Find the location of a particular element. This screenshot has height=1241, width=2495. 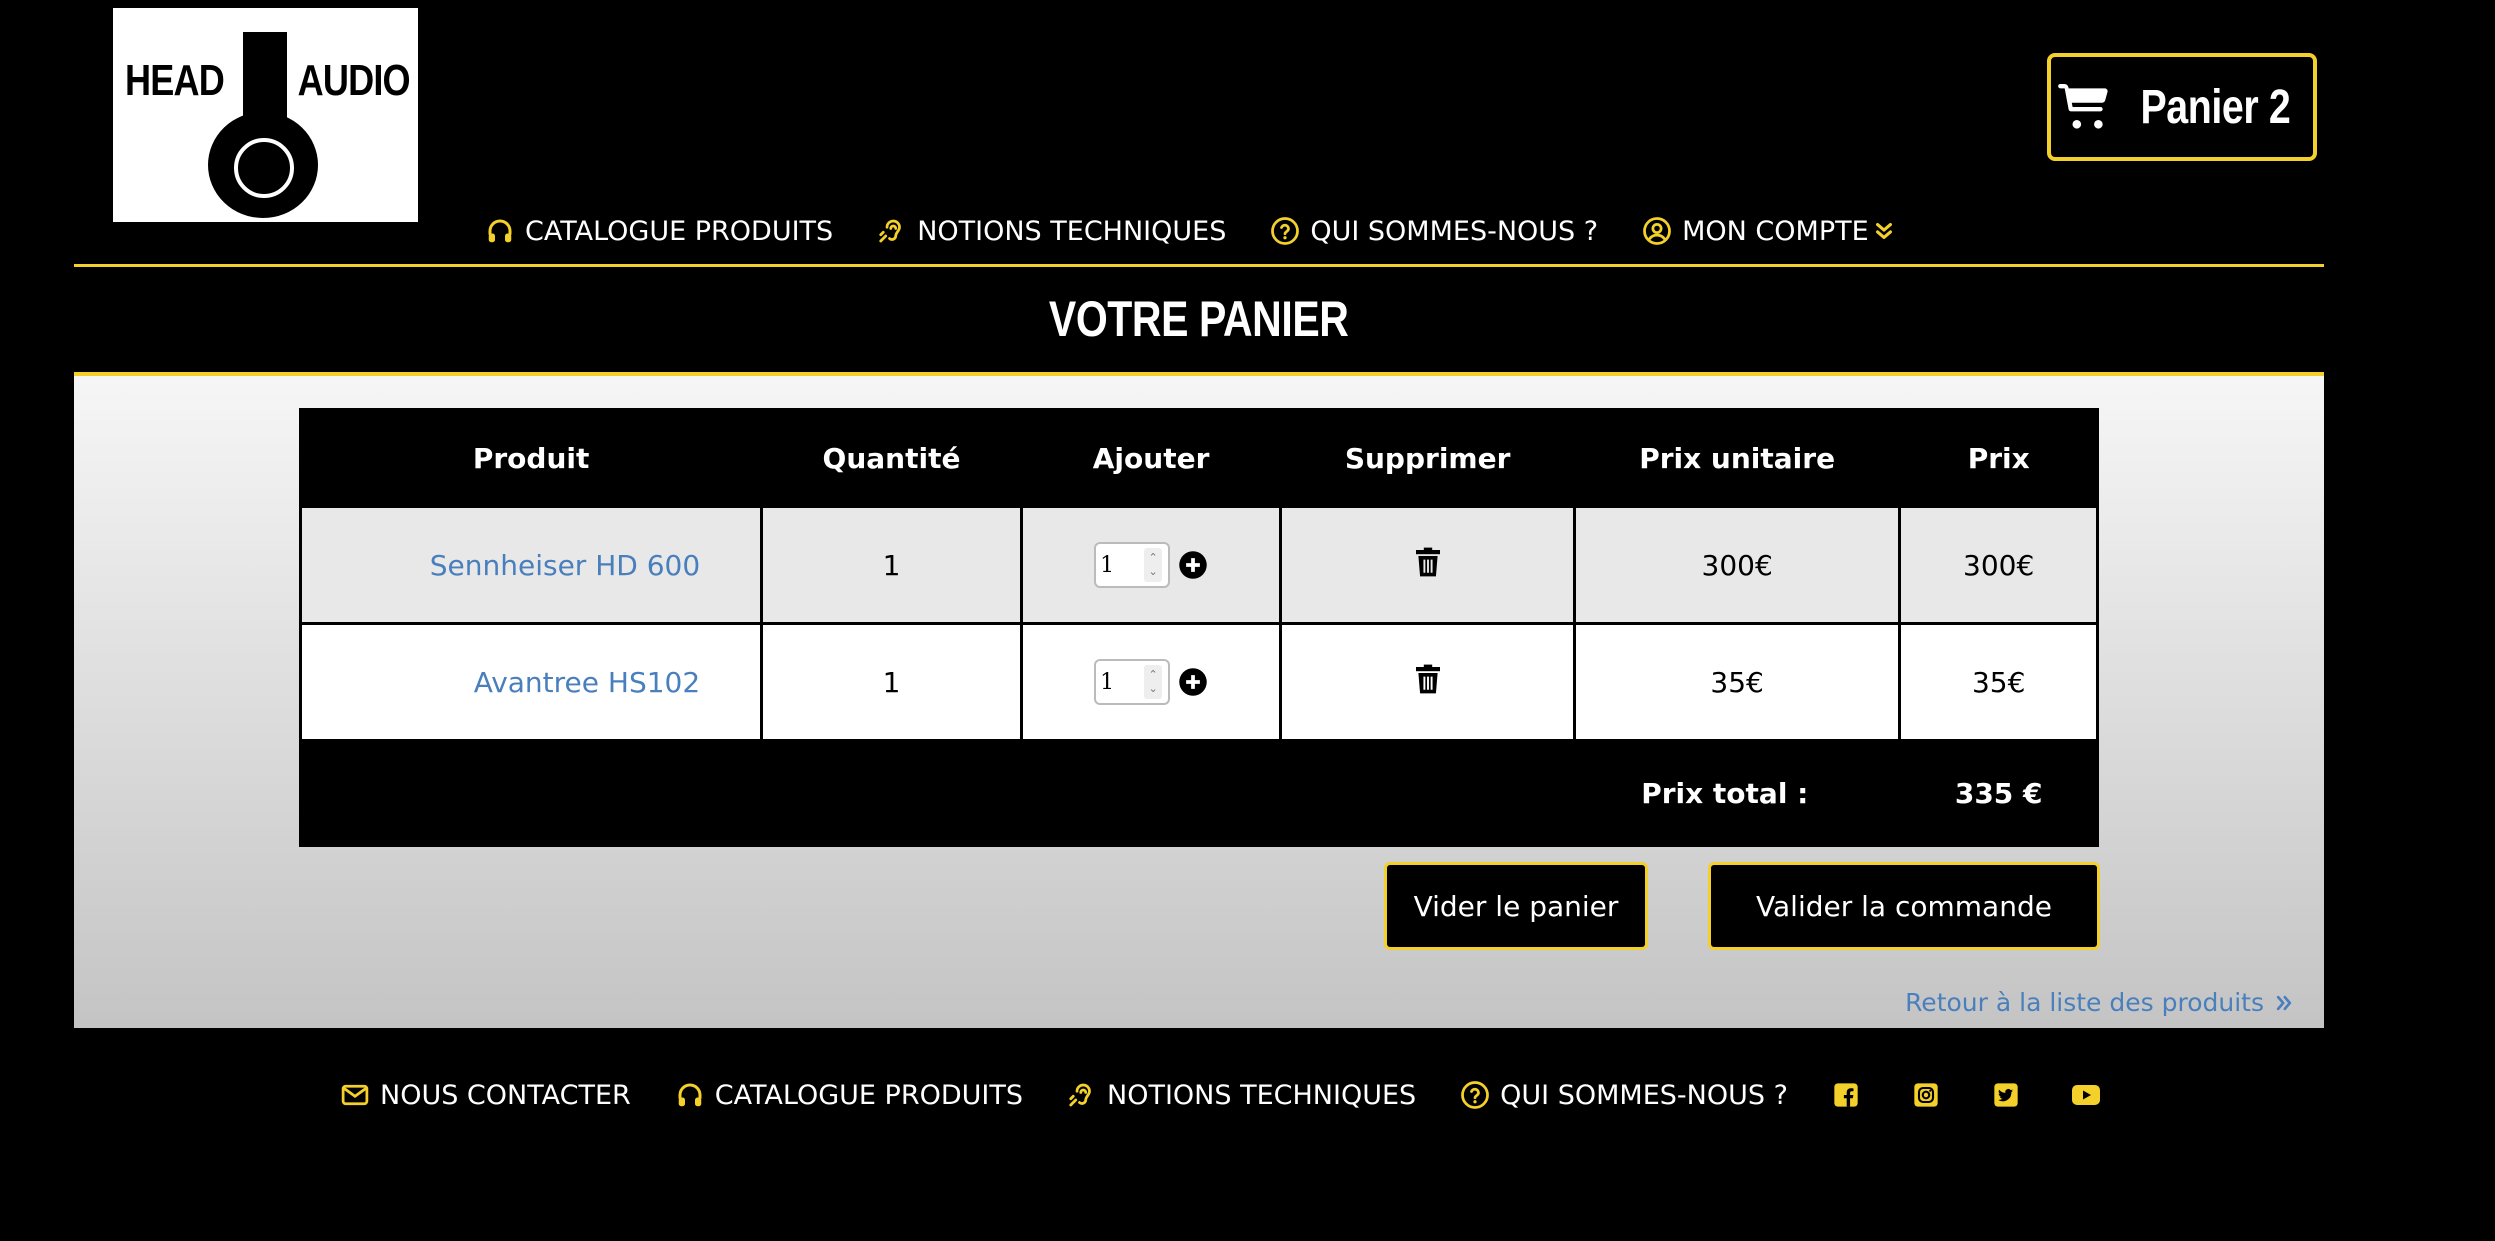

social-links is located at coordinates (1966, 1095).